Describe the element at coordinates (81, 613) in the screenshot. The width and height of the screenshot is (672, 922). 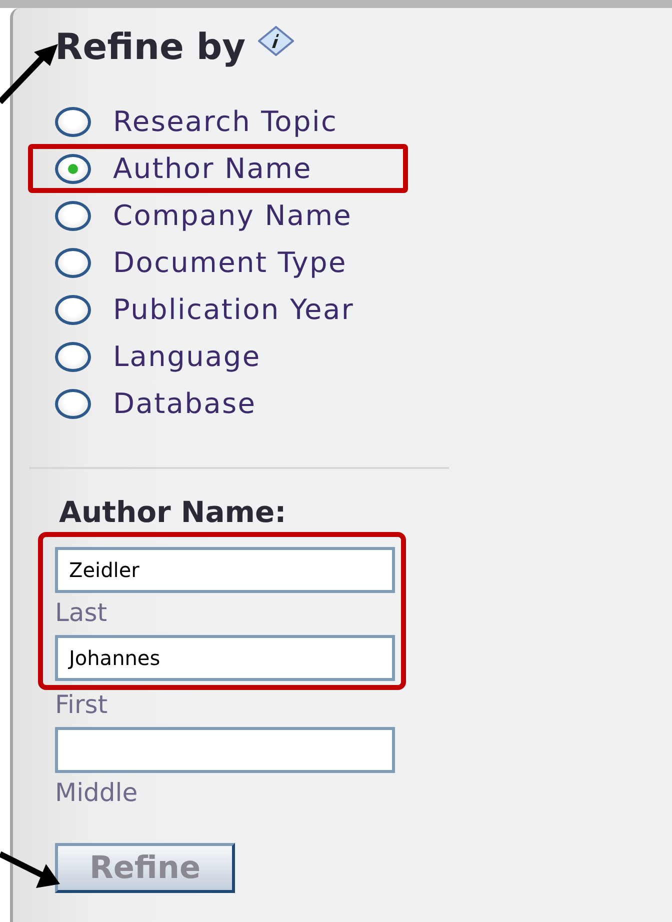
I see `field-caption: Last` at that location.